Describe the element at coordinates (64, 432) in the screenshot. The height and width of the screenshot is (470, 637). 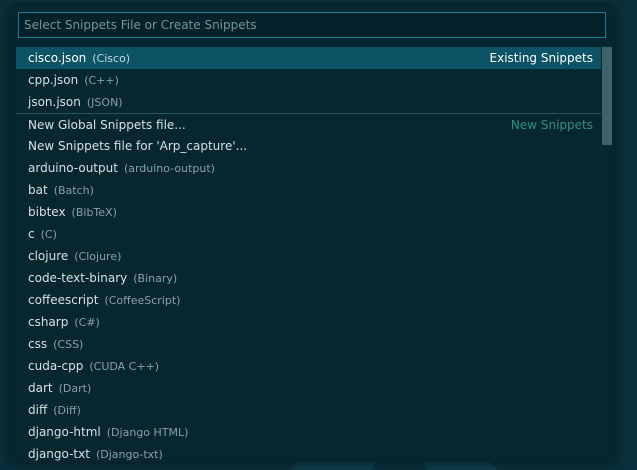
I see `item-label: django-html` at that location.